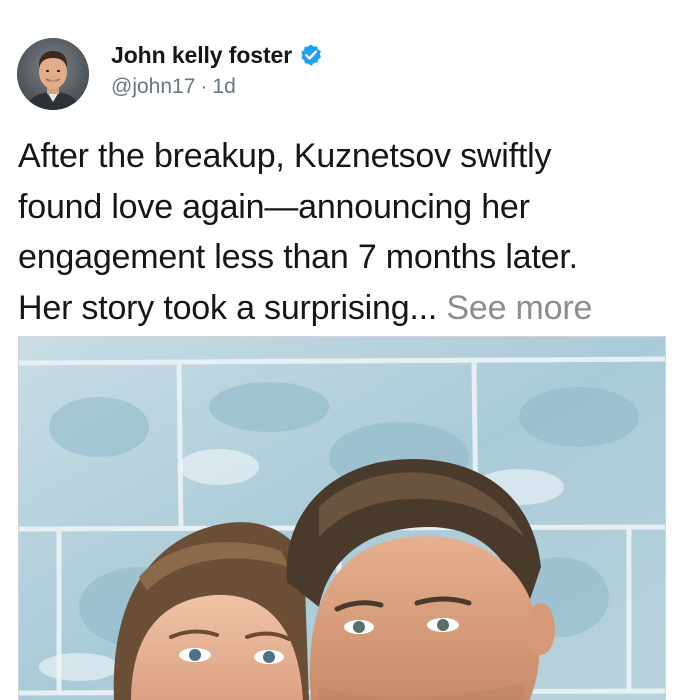 This screenshot has height=700, width=700. I want to click on tweet-body-line: found love again—announcing her, so click(274, 206).